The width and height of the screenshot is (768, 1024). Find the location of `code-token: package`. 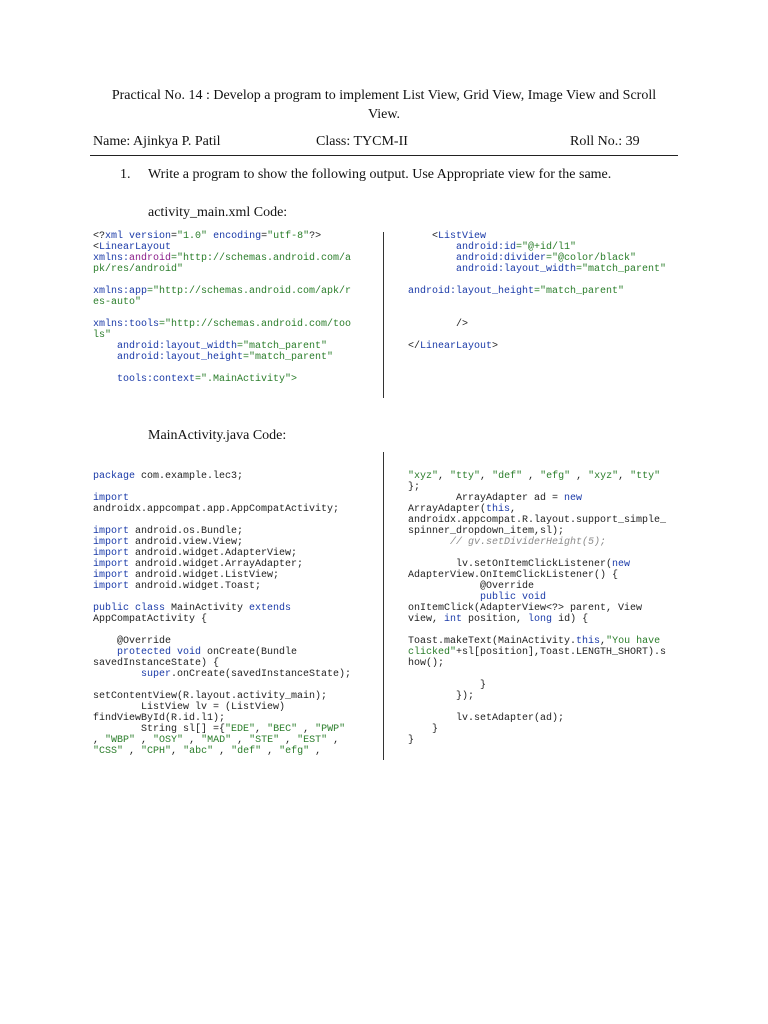

code-token: package is located at coordinates (114, 476).